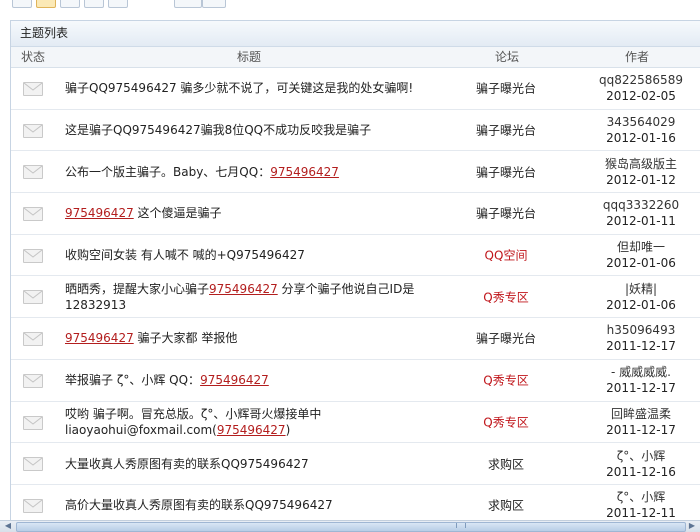 The image size is (700, 532). What do you see at coordinates (637, 57) in the screenshot?
I see `column-author: 作者` at bounding box center [637, 57].